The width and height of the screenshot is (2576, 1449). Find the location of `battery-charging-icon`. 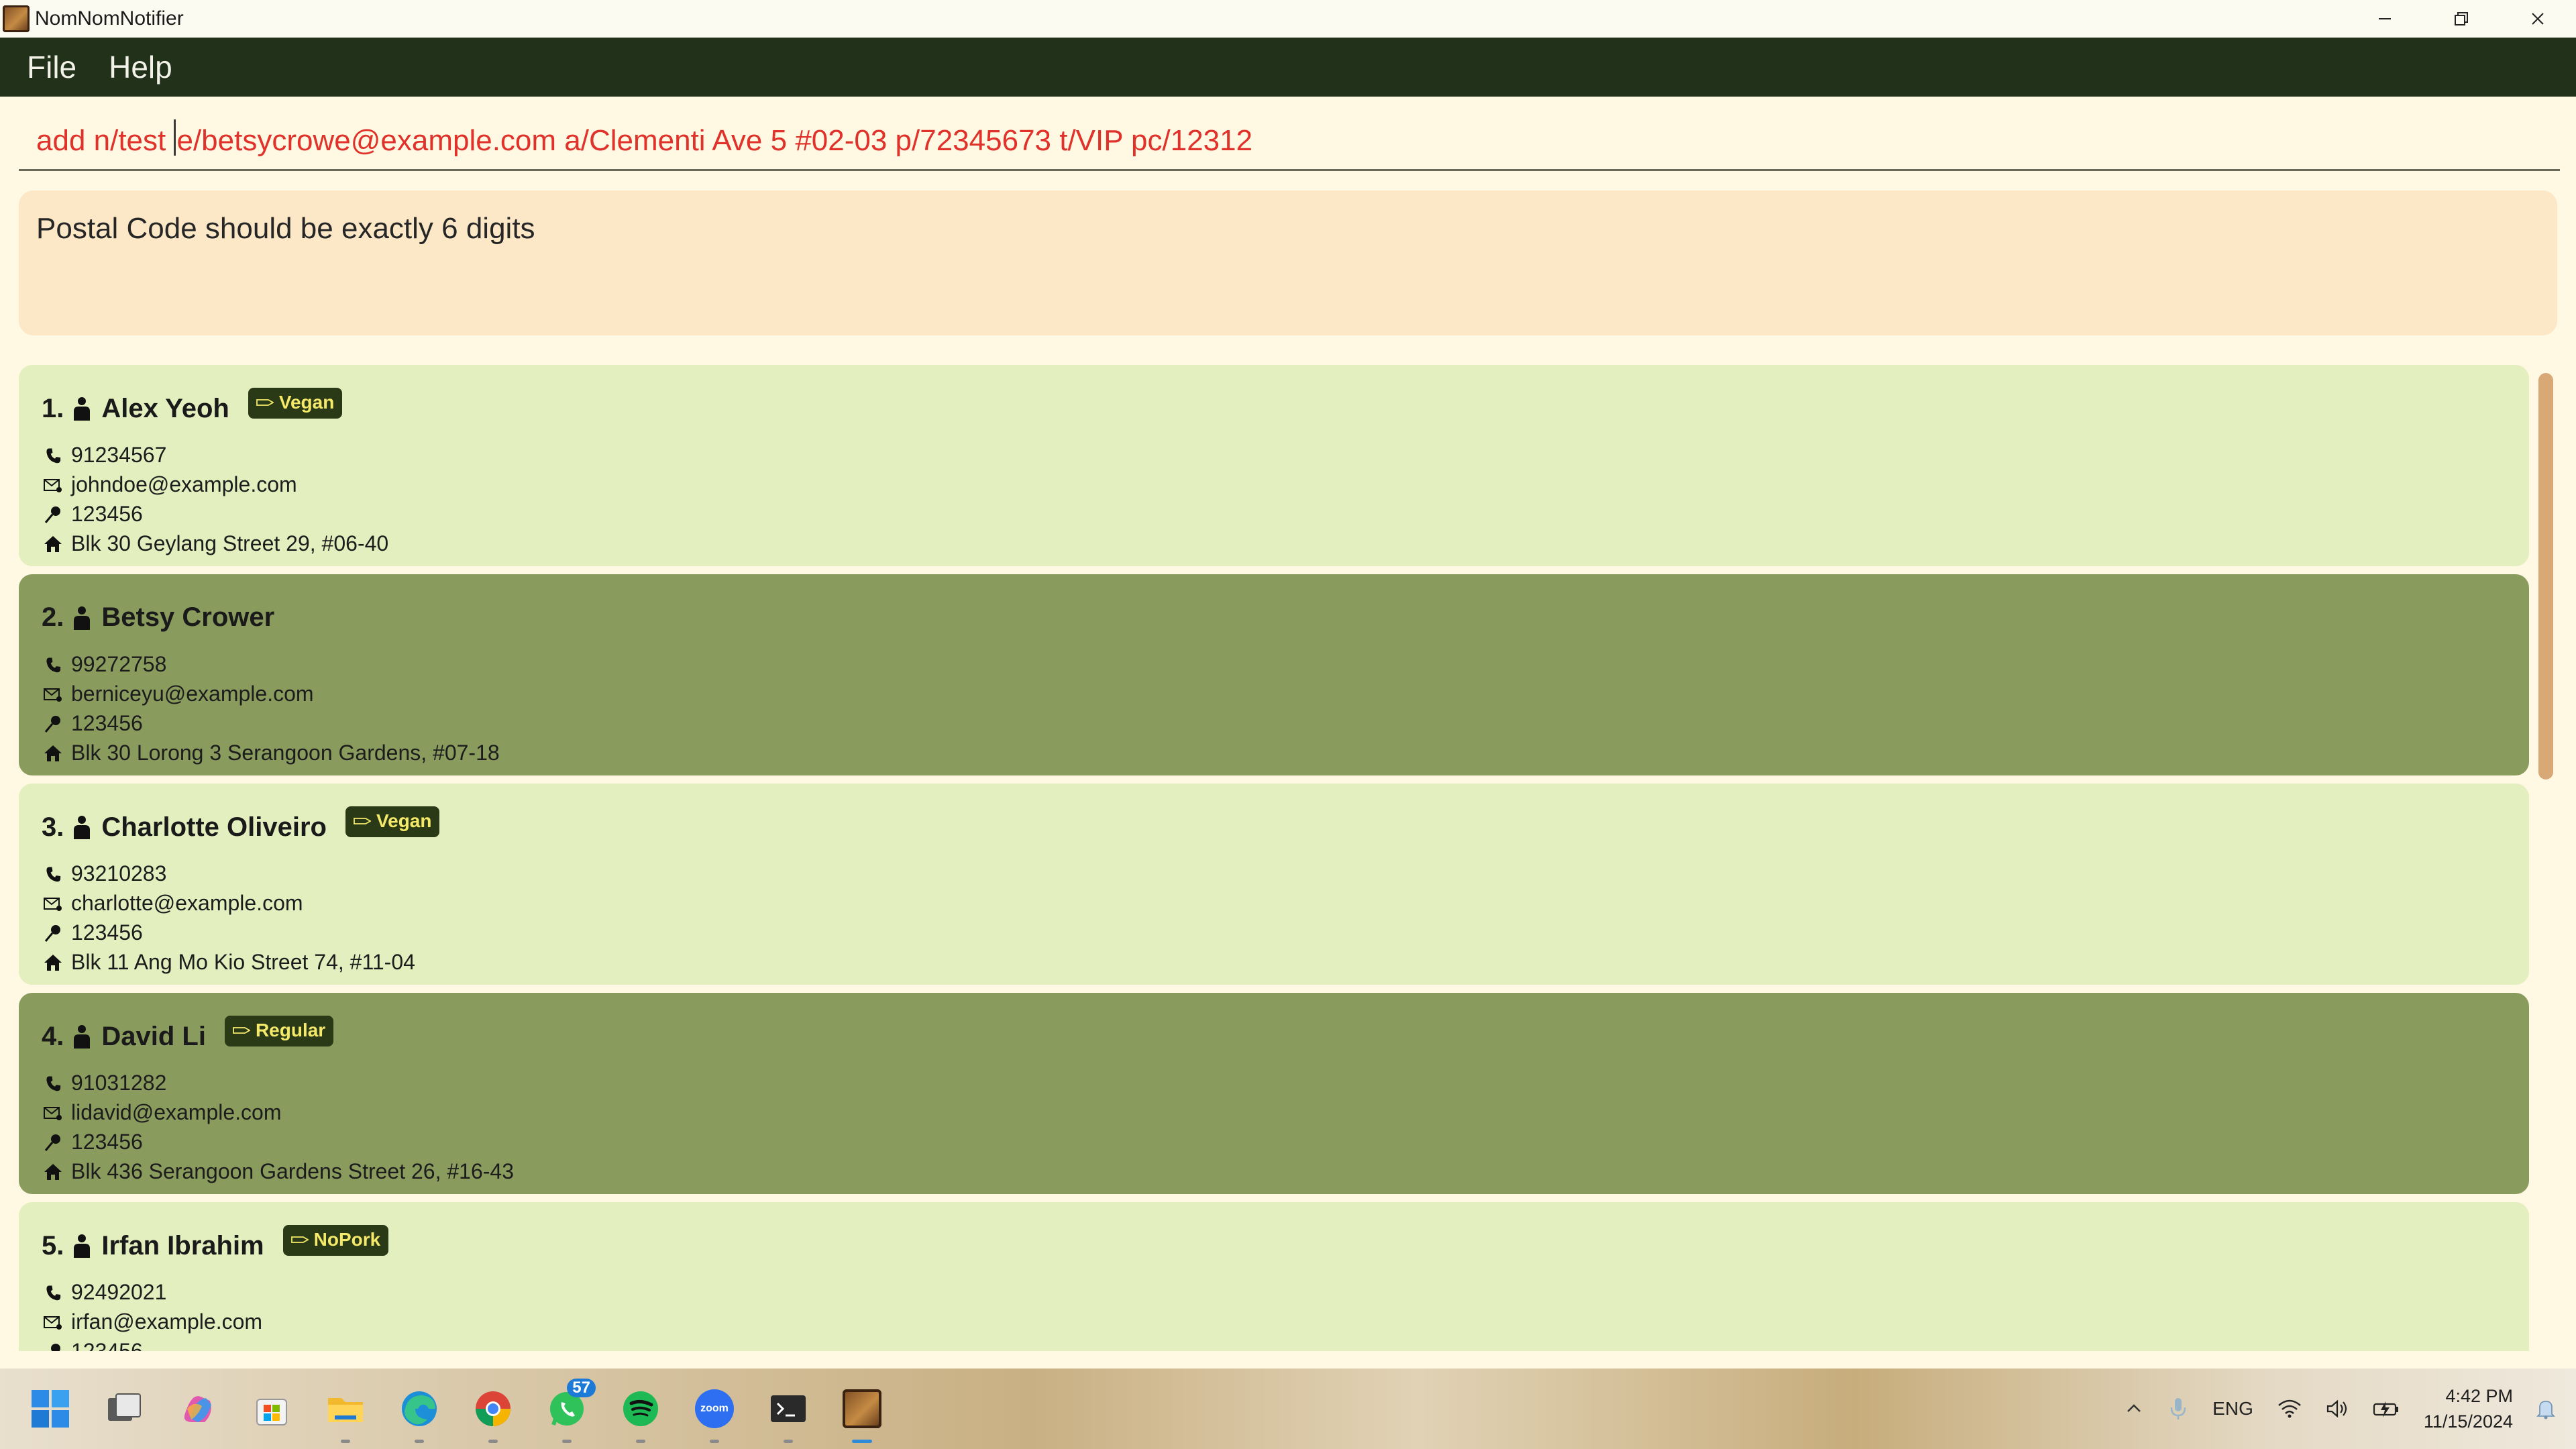

battery-charging-icon is located at coordinates (2385, 1409).